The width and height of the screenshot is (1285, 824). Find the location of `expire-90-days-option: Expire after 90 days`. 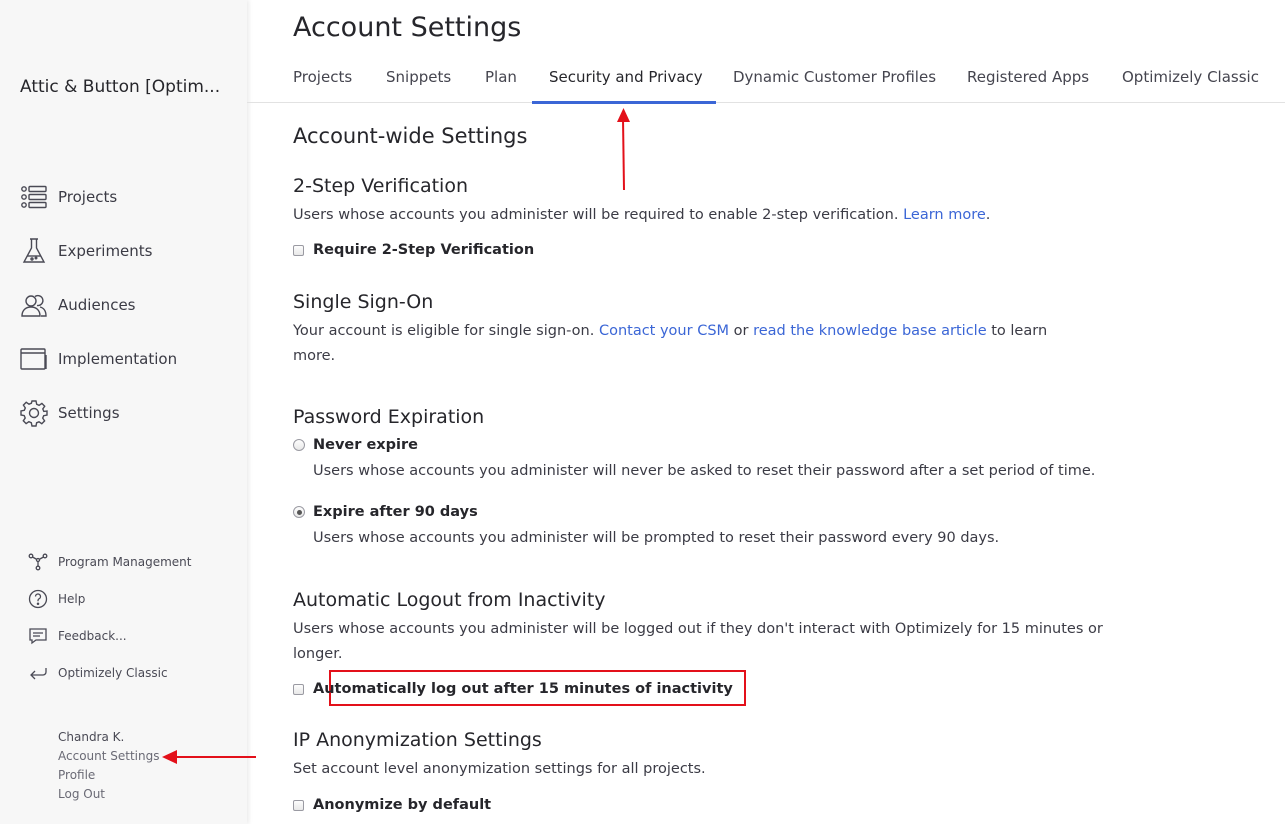

expire-90-days-option: Expire after 90 days is located at coordinates (385, 512).